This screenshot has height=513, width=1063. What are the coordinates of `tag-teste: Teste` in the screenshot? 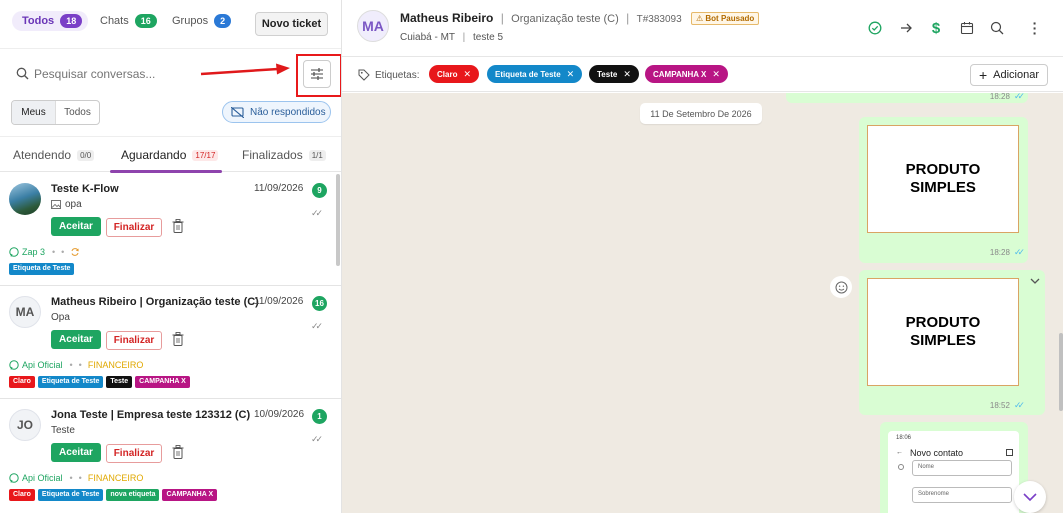 It's located at (119, 382).